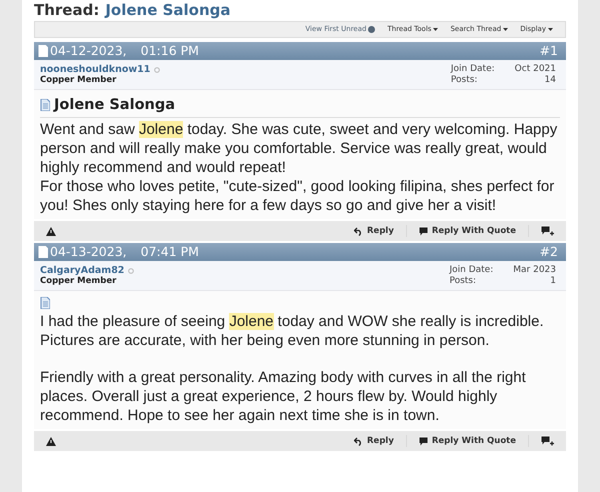 The image size is (600, 492). I want to click on post-date: 04-12-2023,, so click(88, 51).